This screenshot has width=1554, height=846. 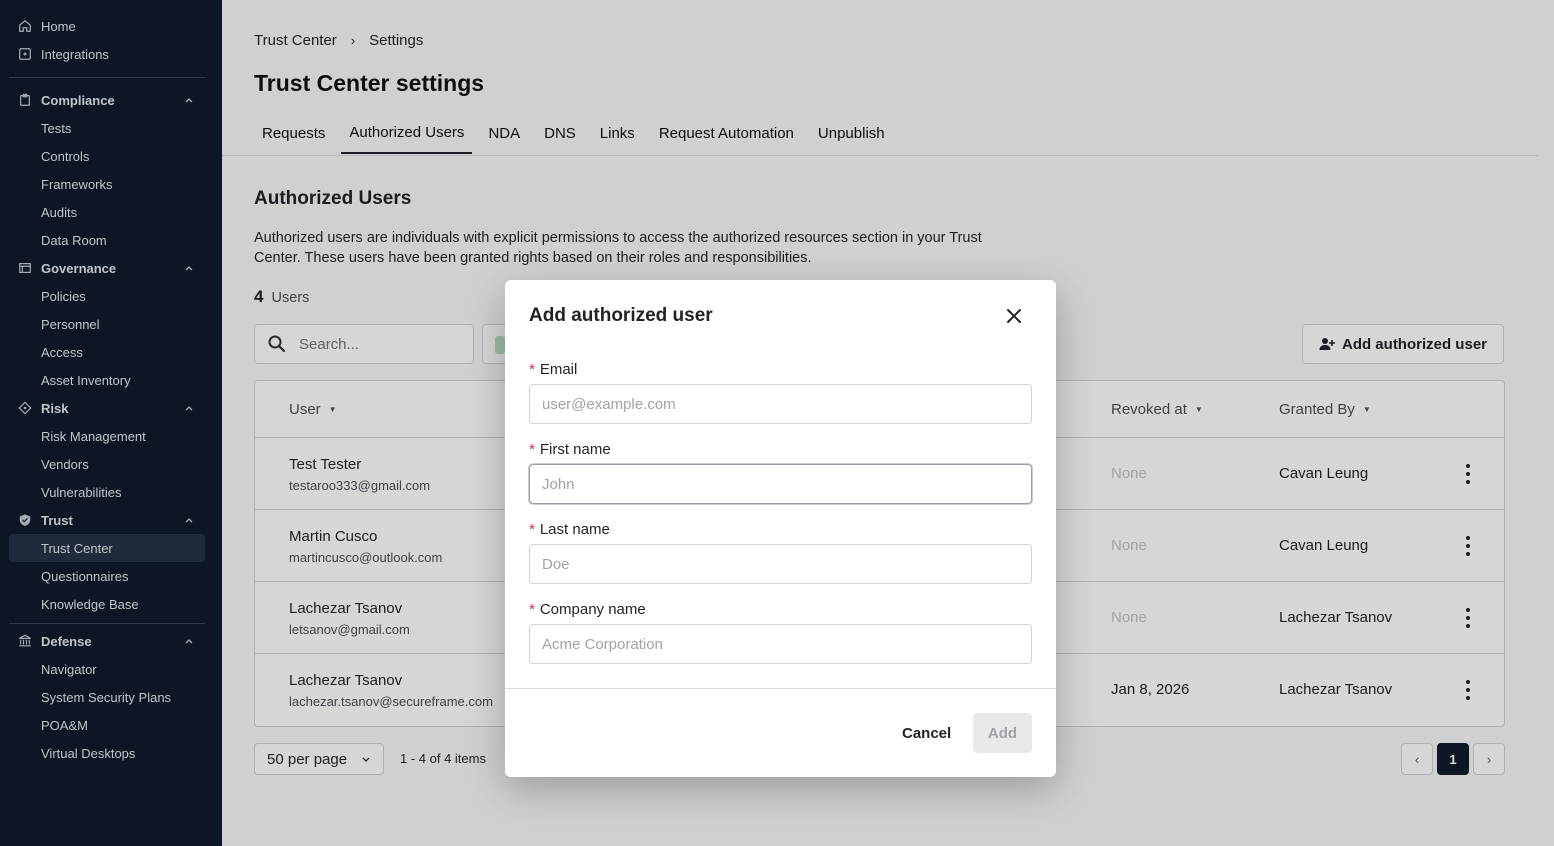 I want to click on company-name-label-text: Company name, so click(x=592, y=609).